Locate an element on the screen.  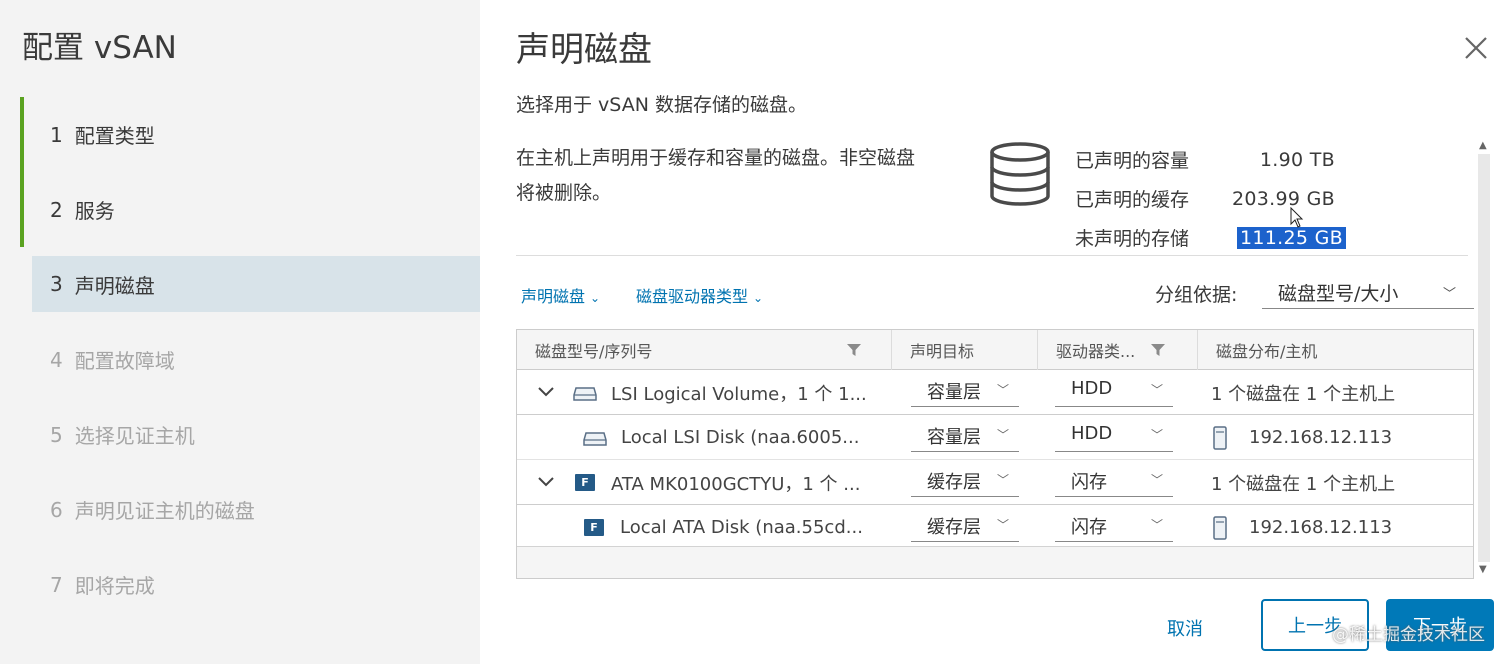
unclaimed-storage-value: 111.25 GB is located at coordinates (1291, 237).